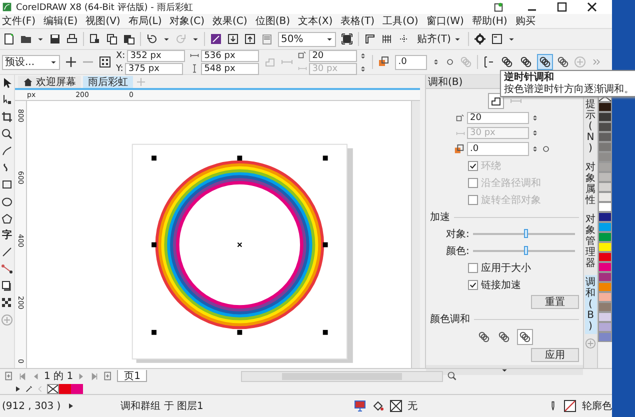  I want to click on cursor-coordinates: (912 , 303 ), so click(31, 406).